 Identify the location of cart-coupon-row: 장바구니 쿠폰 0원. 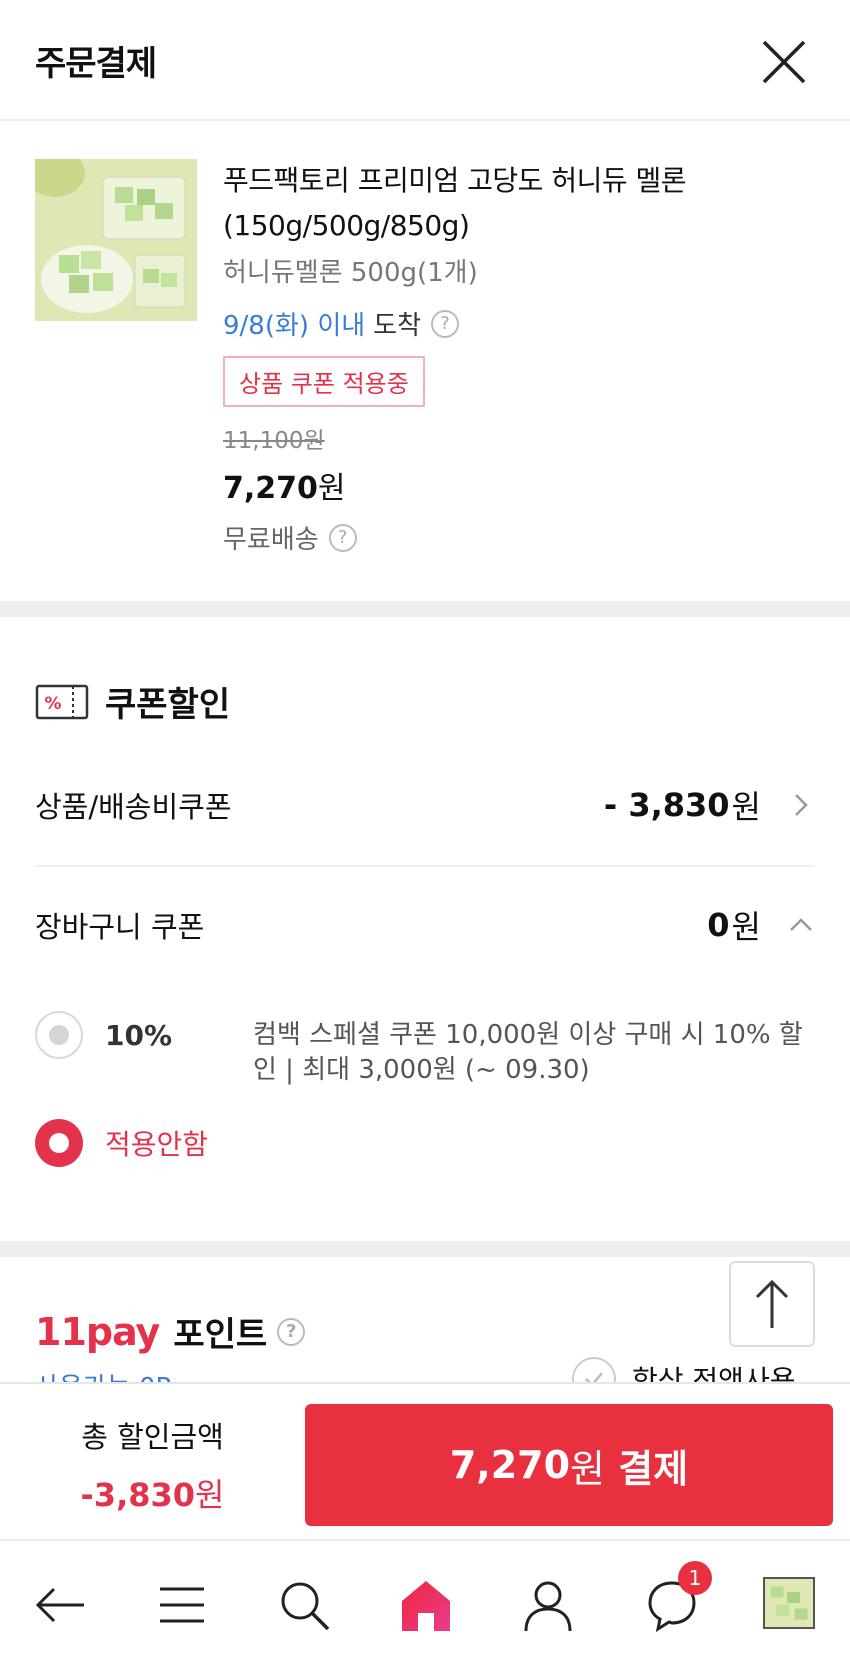
(425, 925).